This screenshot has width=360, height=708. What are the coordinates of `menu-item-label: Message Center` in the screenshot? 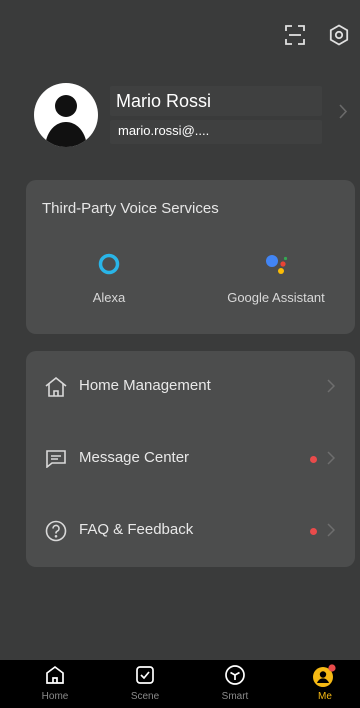 It's located at (134, 457).